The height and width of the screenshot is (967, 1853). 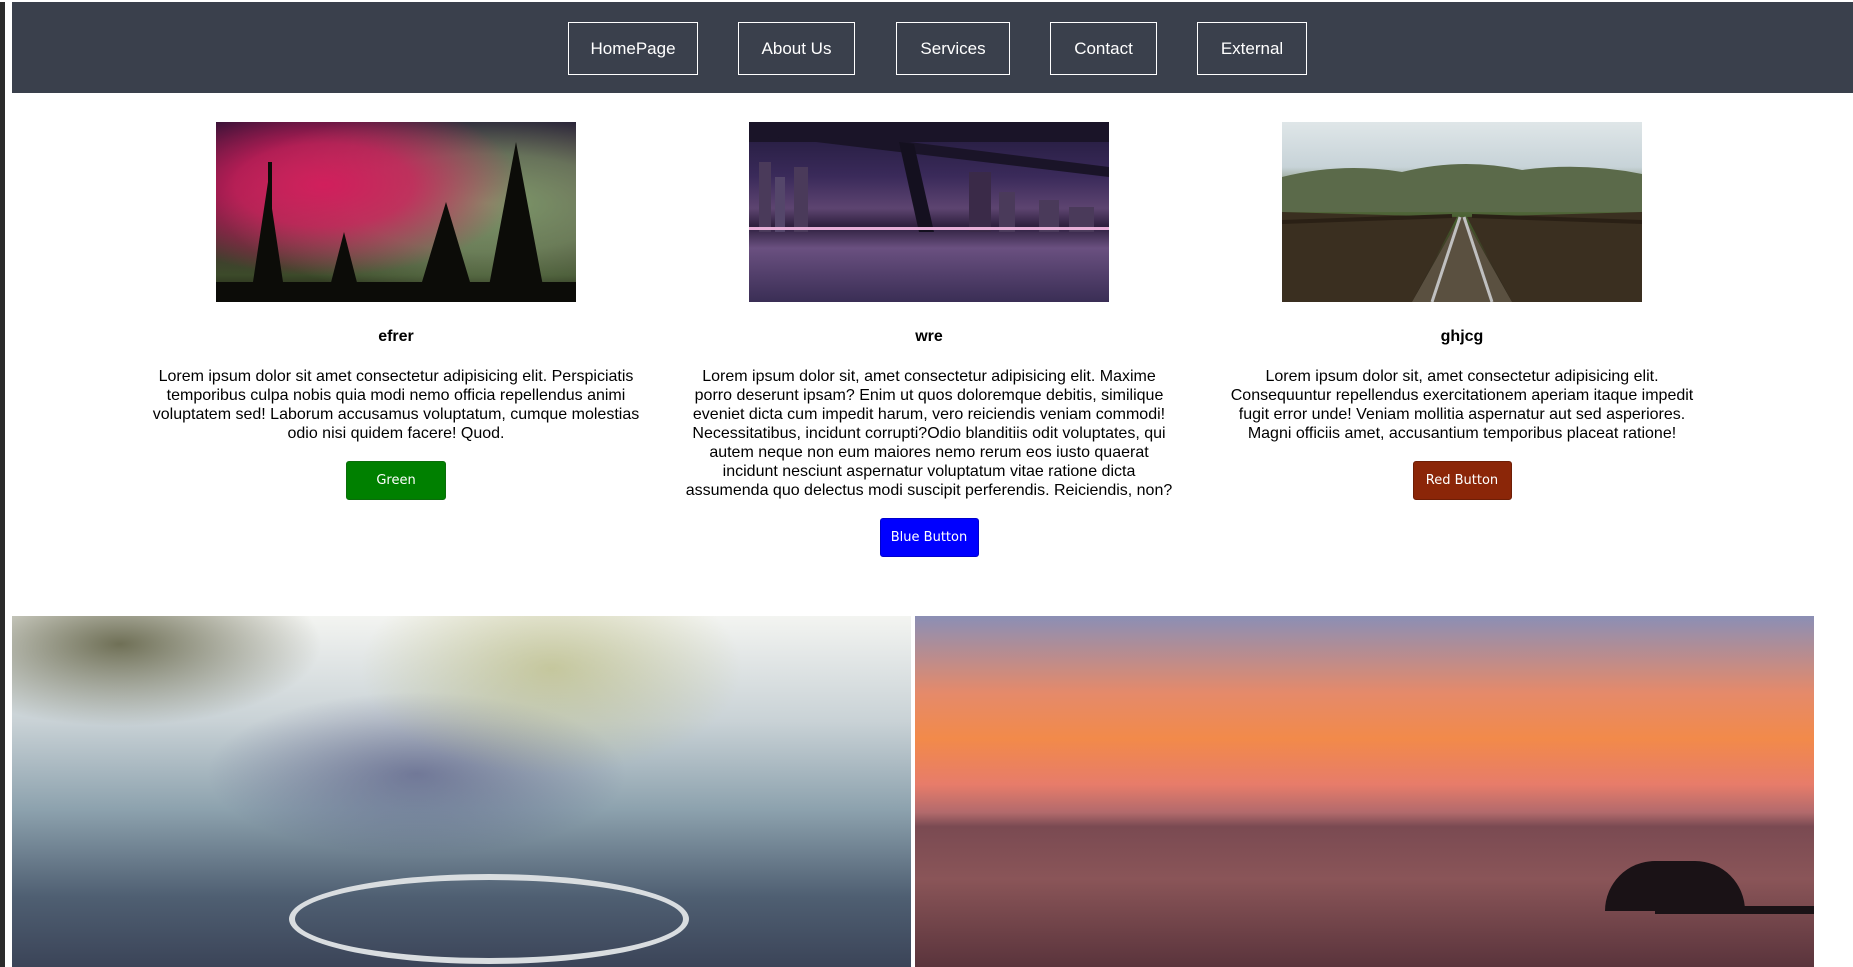 I want to click on nav-services-link: Services, so click(x=953, y=48).